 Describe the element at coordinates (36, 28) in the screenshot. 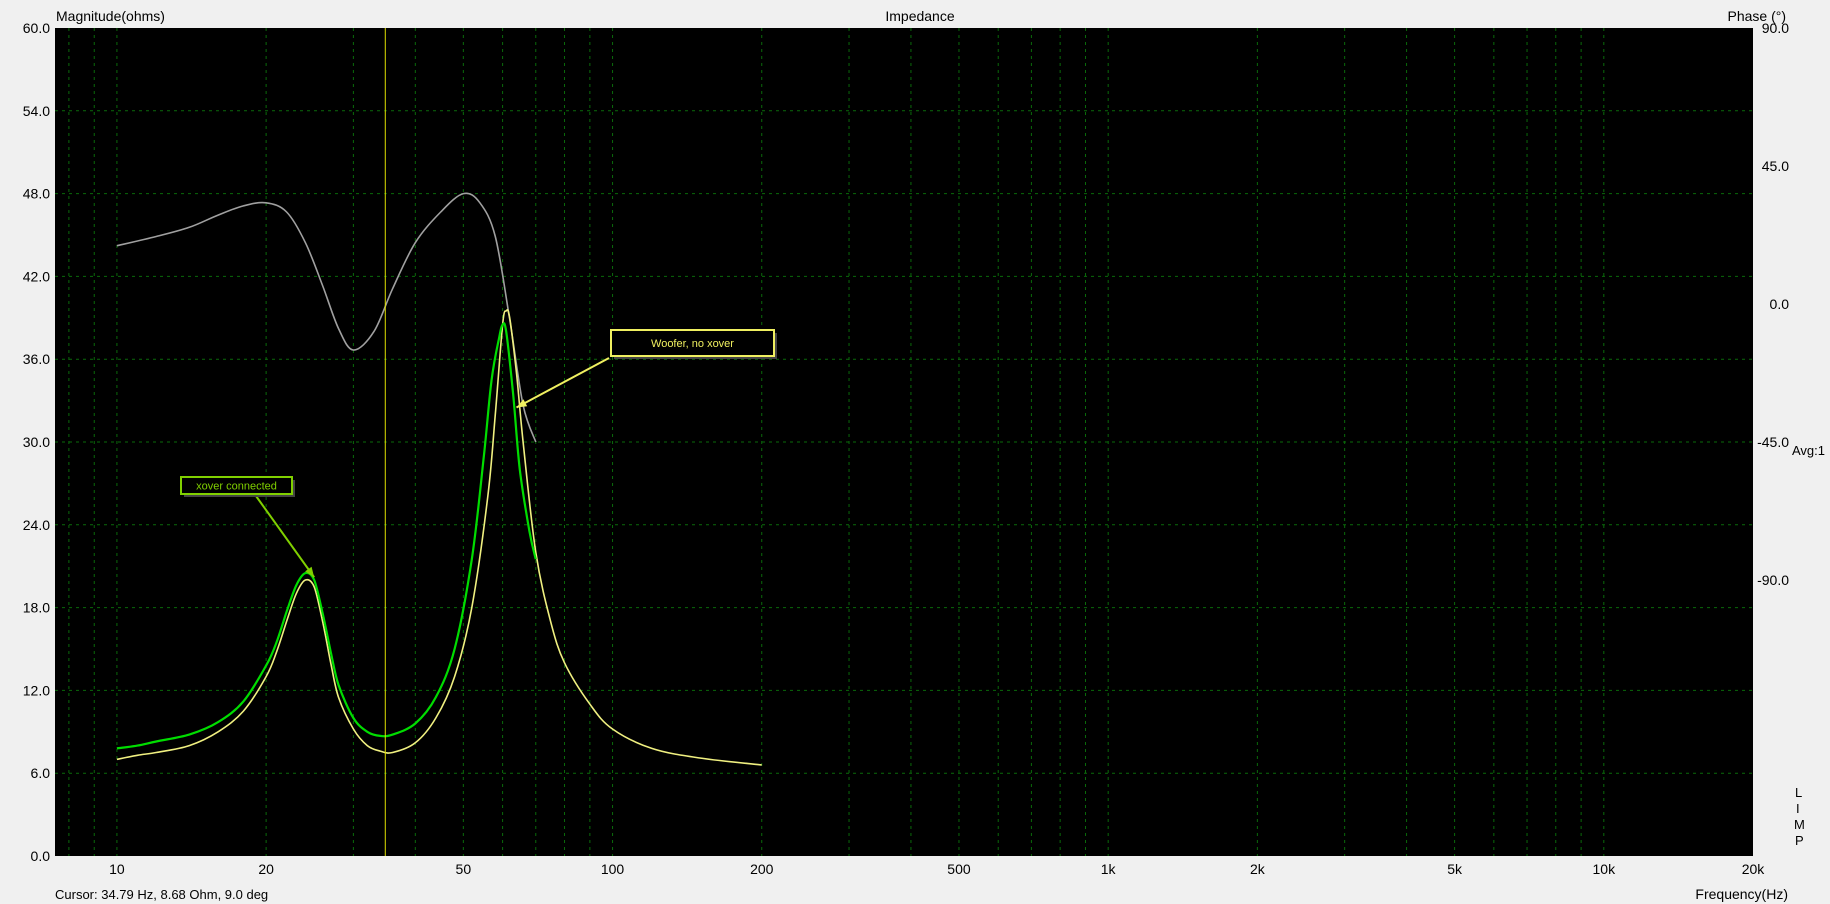

I see `y-tick-label-left: 60.0` at that location.